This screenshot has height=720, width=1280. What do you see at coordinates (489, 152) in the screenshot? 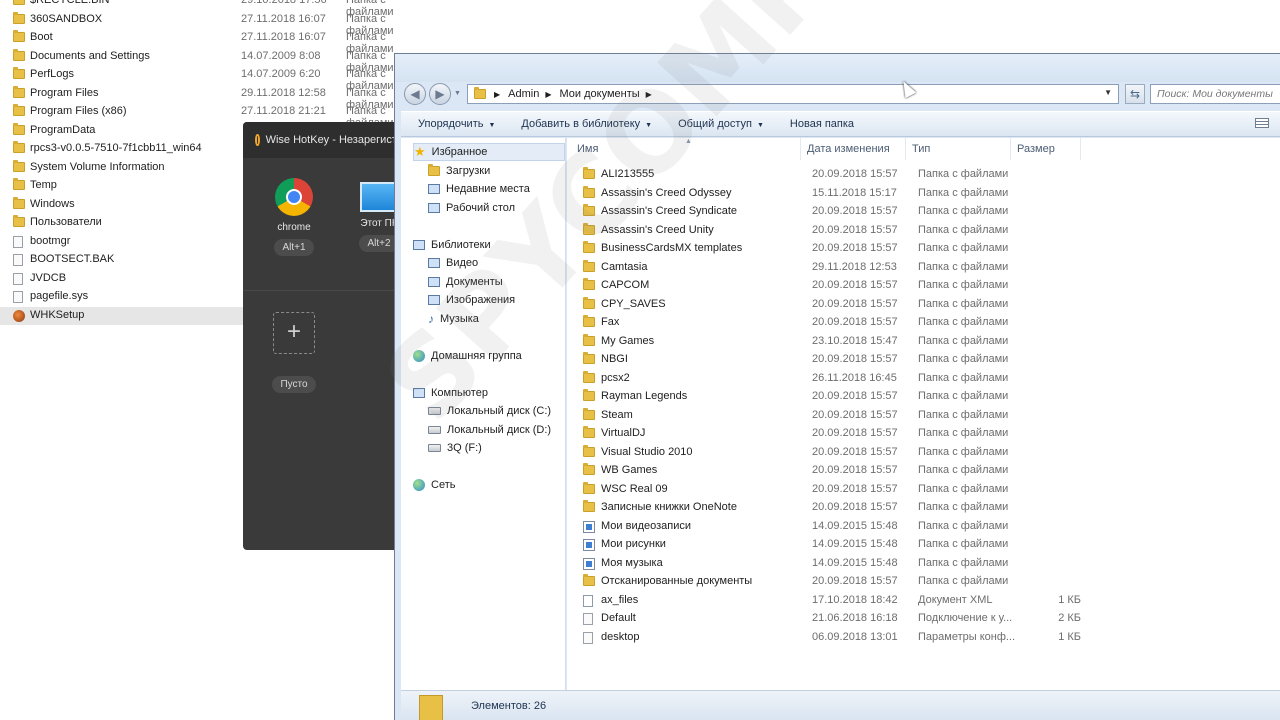
I see `nav-item-star: ★ Избранное` at bounding box center [489, 152].